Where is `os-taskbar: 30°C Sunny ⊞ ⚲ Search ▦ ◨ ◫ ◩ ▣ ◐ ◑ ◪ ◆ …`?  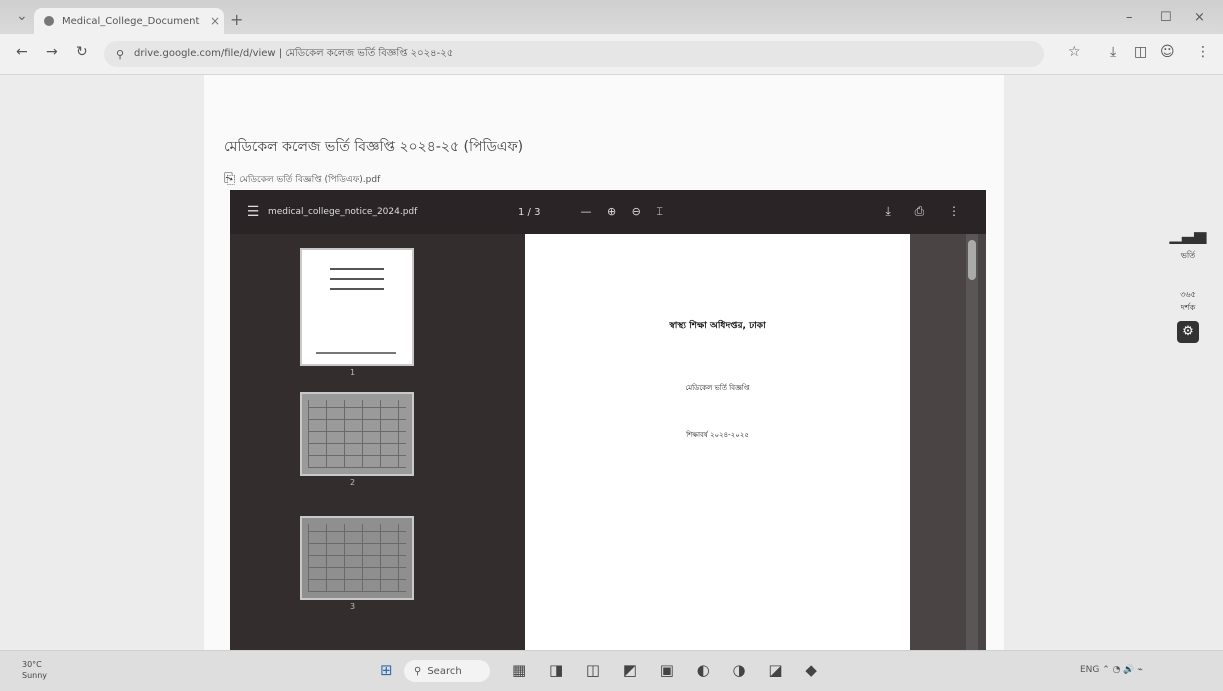 os-taskbar: 30°C Sunny ⊞ ⚲ Search ▦ ◨ ◫ ◩ ▣ ◐ ◑ ◪ ◆ … is located at coordinates (611, 670).